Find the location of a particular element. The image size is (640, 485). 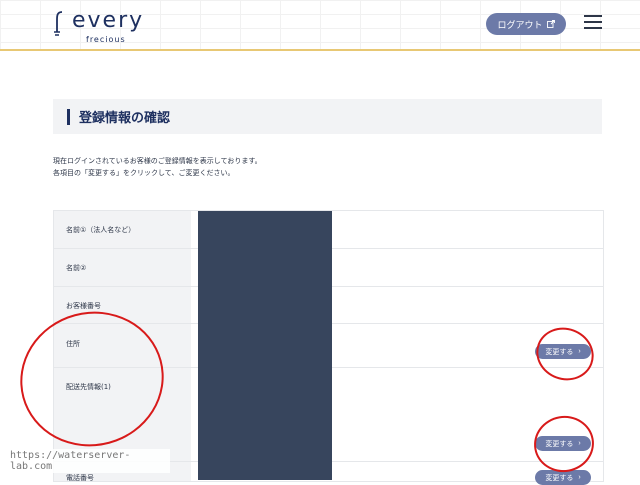

section-accent-bar is located at coordinates (68, 116).